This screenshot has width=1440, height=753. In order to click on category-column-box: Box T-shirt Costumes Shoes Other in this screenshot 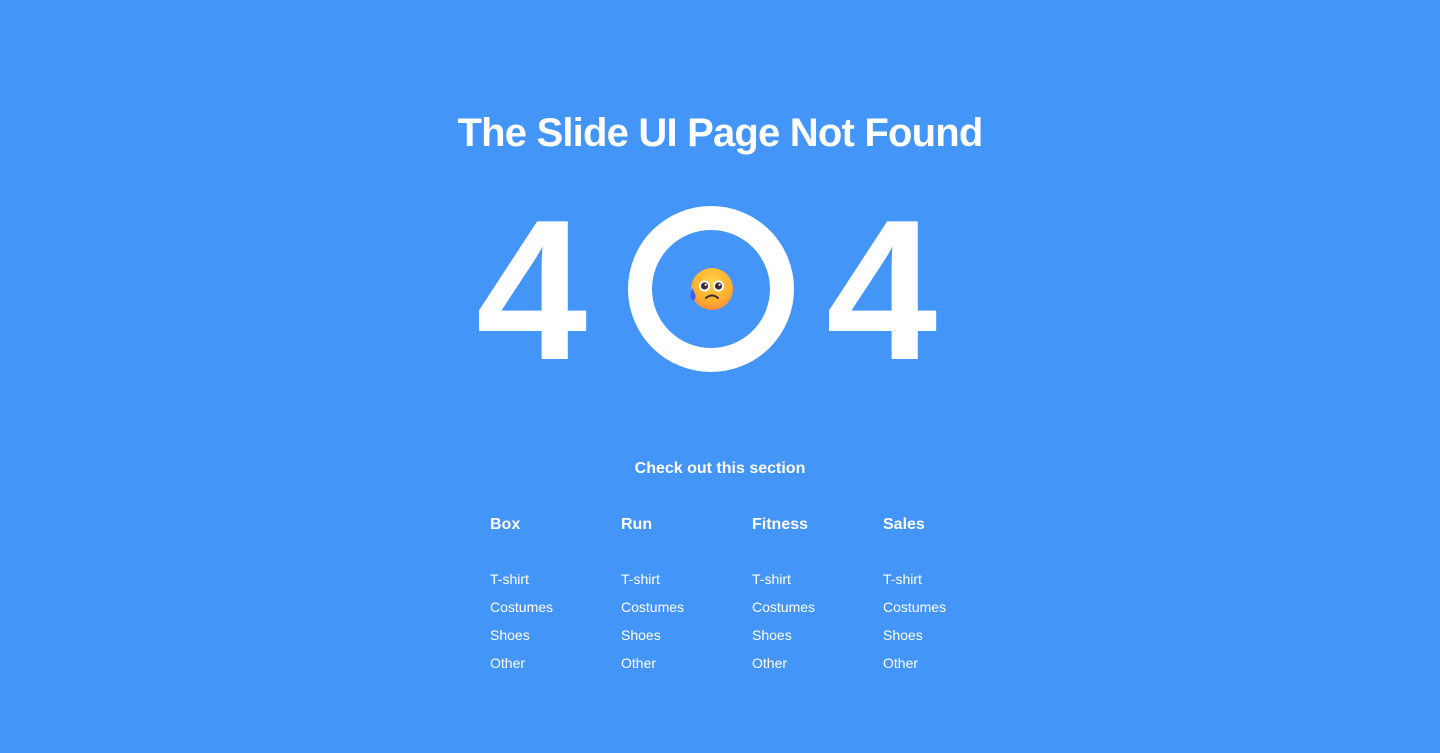, I will do `click(555, 598)`.